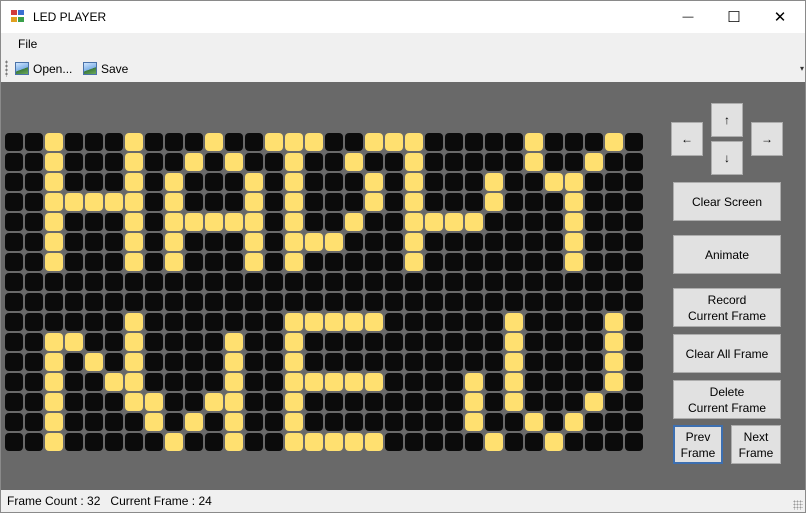 The width and height of the screenshot is (806, 513). Describe the element at coordinates (727, 399) in the screenshot. I see `delete-current-frame-button: Delete Current Frame` at that location.